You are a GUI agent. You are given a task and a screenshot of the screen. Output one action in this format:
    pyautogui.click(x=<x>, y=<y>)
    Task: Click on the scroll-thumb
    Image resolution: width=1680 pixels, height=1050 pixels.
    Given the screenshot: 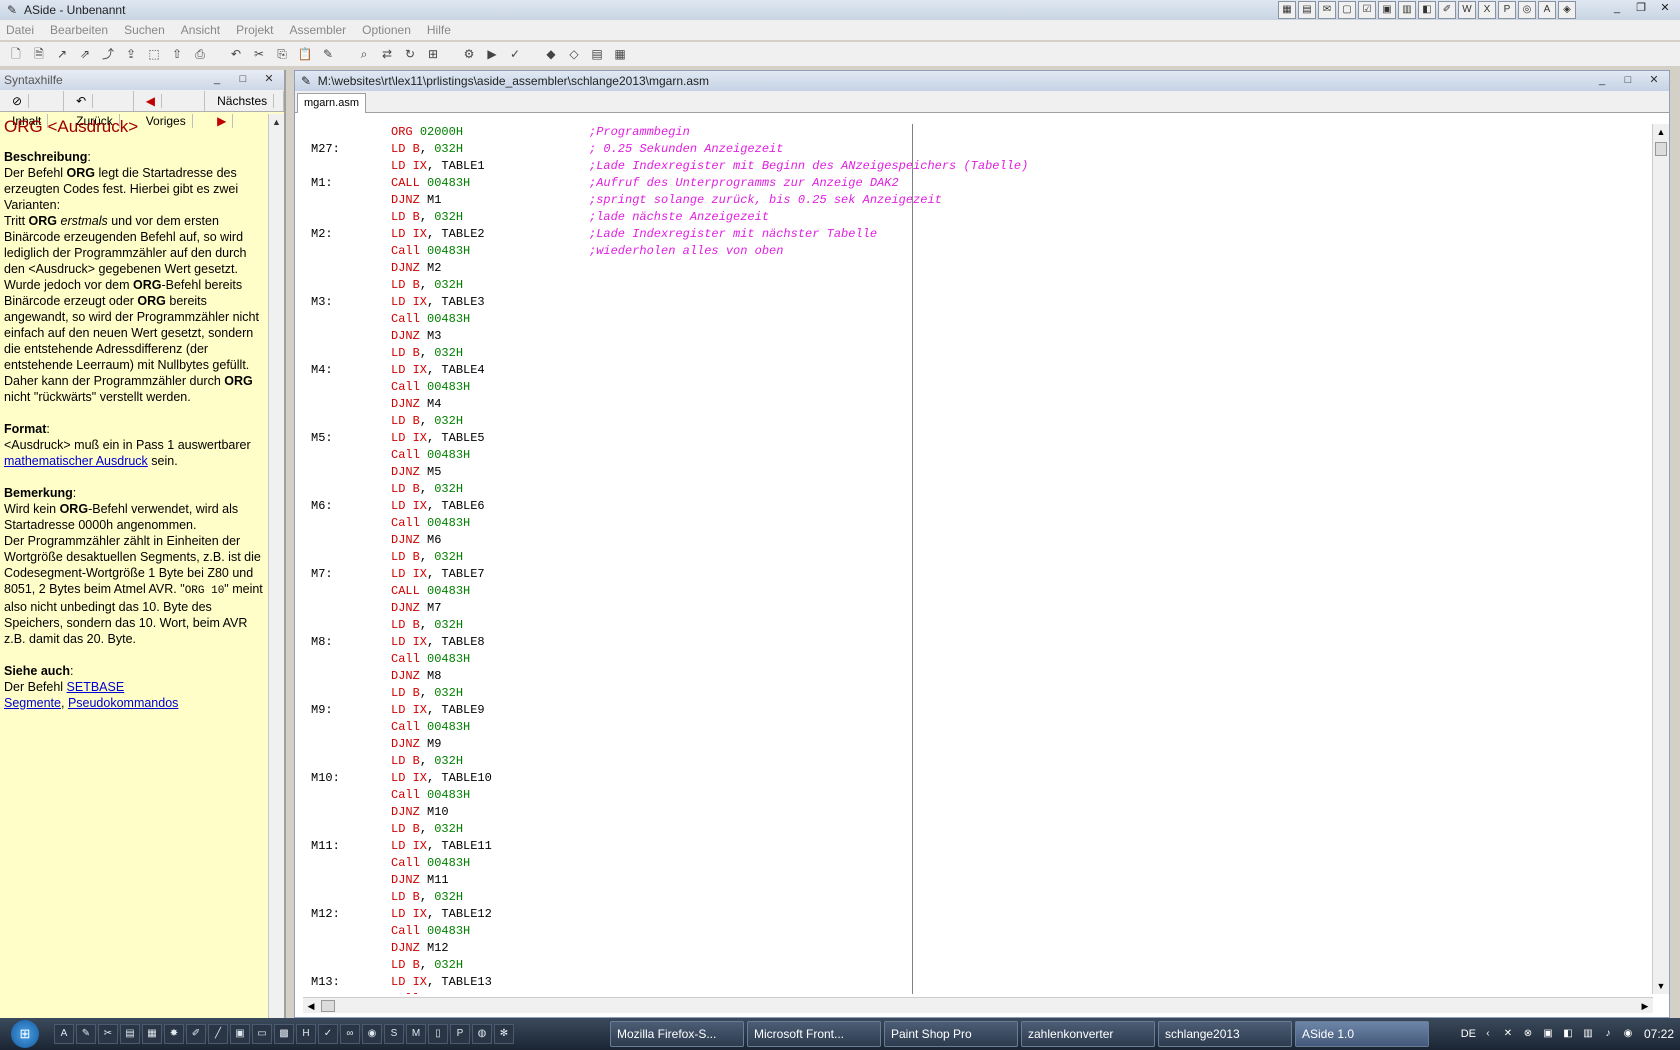 What is the action you would take?
    pyautogui.click(x=1661, y=149)
    